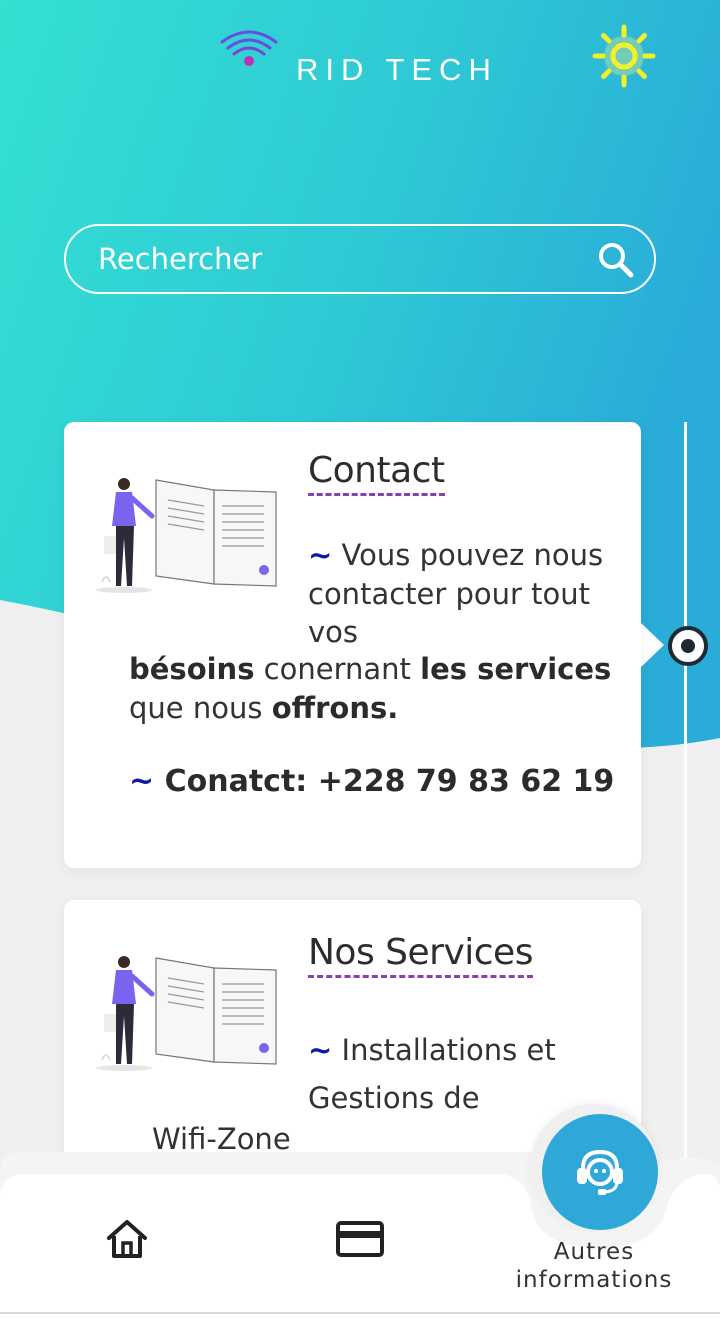  What do you see at coordinates (389, 781) in the screenshot?
I see `phone-number-text: Conatct: +228 79 83 62 19` at bounding box center [389, 781].